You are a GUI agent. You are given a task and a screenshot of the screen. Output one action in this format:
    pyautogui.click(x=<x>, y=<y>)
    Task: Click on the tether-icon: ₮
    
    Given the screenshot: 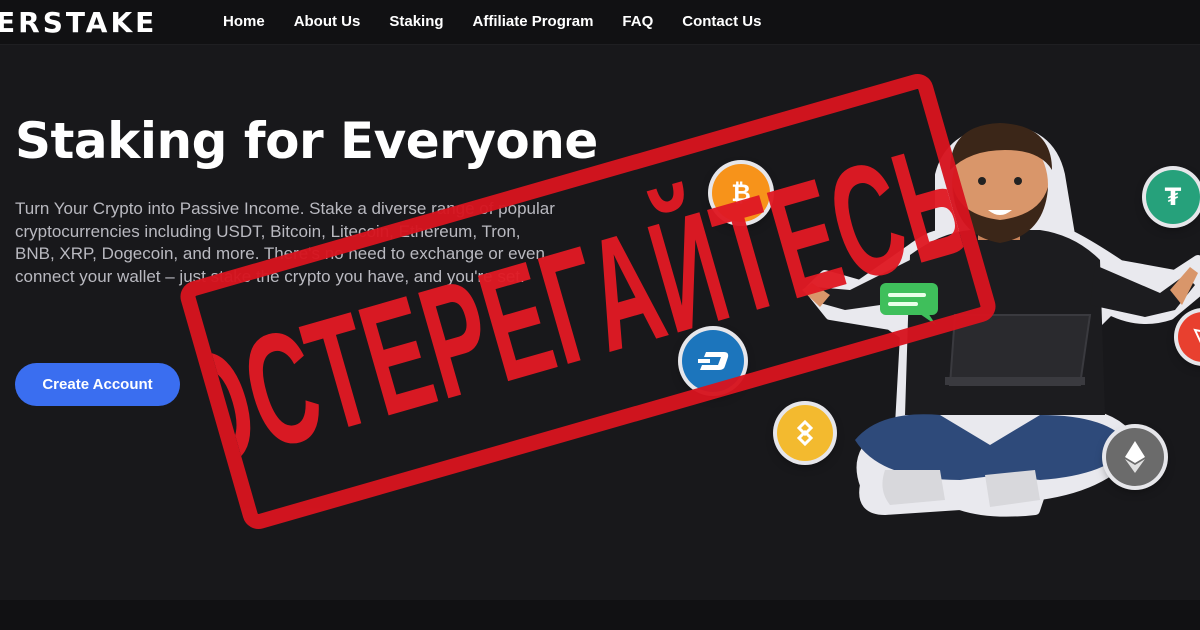 What is the action you would take?
    pyautogui.click(x=1173, y=197)
    